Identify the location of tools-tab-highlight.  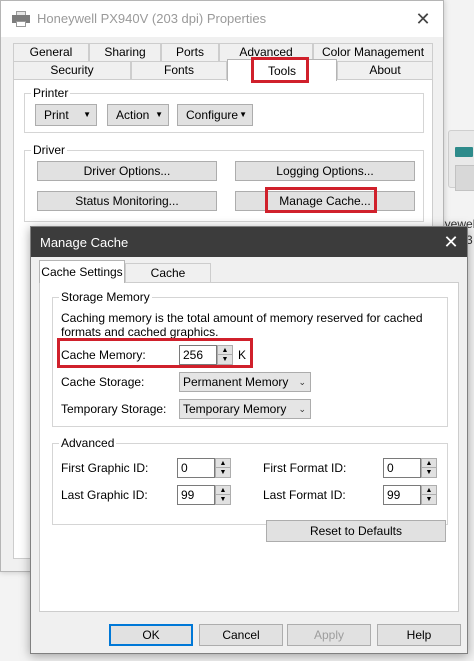
(280, 70).